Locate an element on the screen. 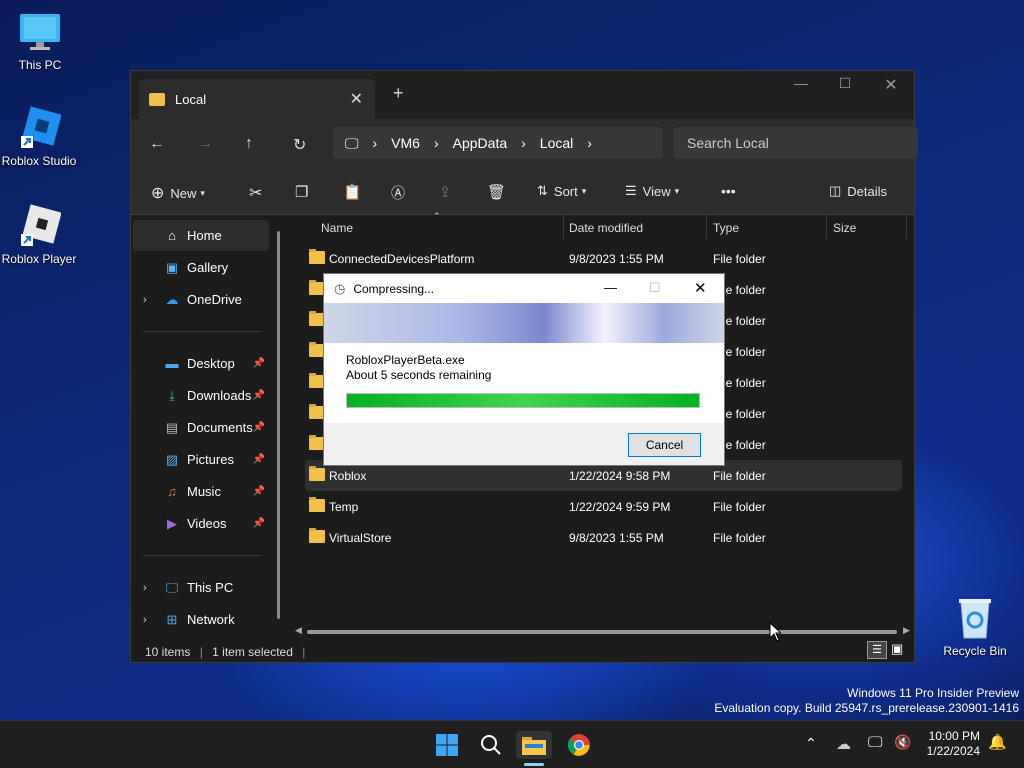  desktop-icon-roblox-player: Roblox Player is located at coordinates (39, 235).